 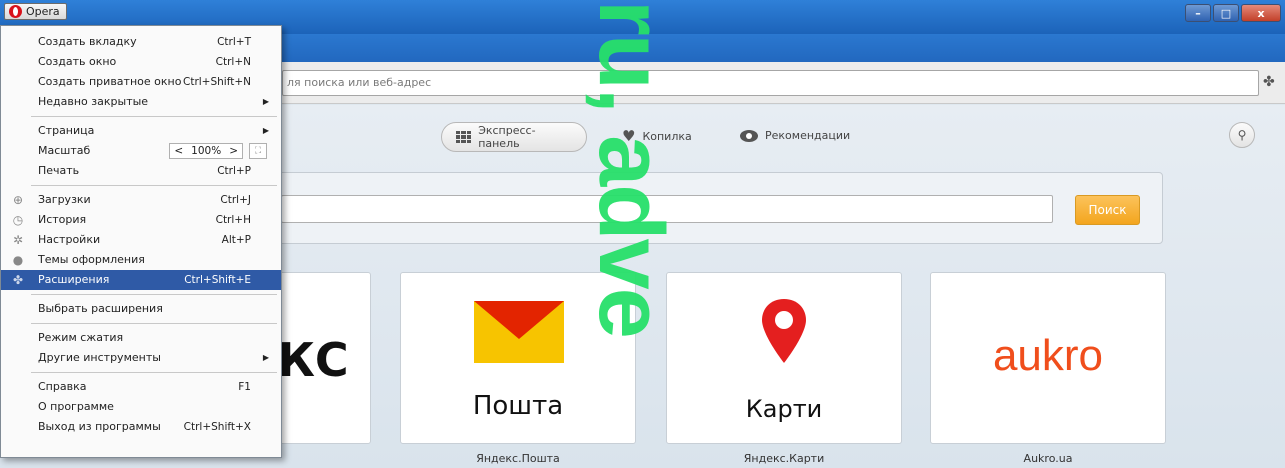 What do you see at coordinates (62, 219) in the screenshot?
I see `menu-item-label: История` at bounding box center [62, 219].